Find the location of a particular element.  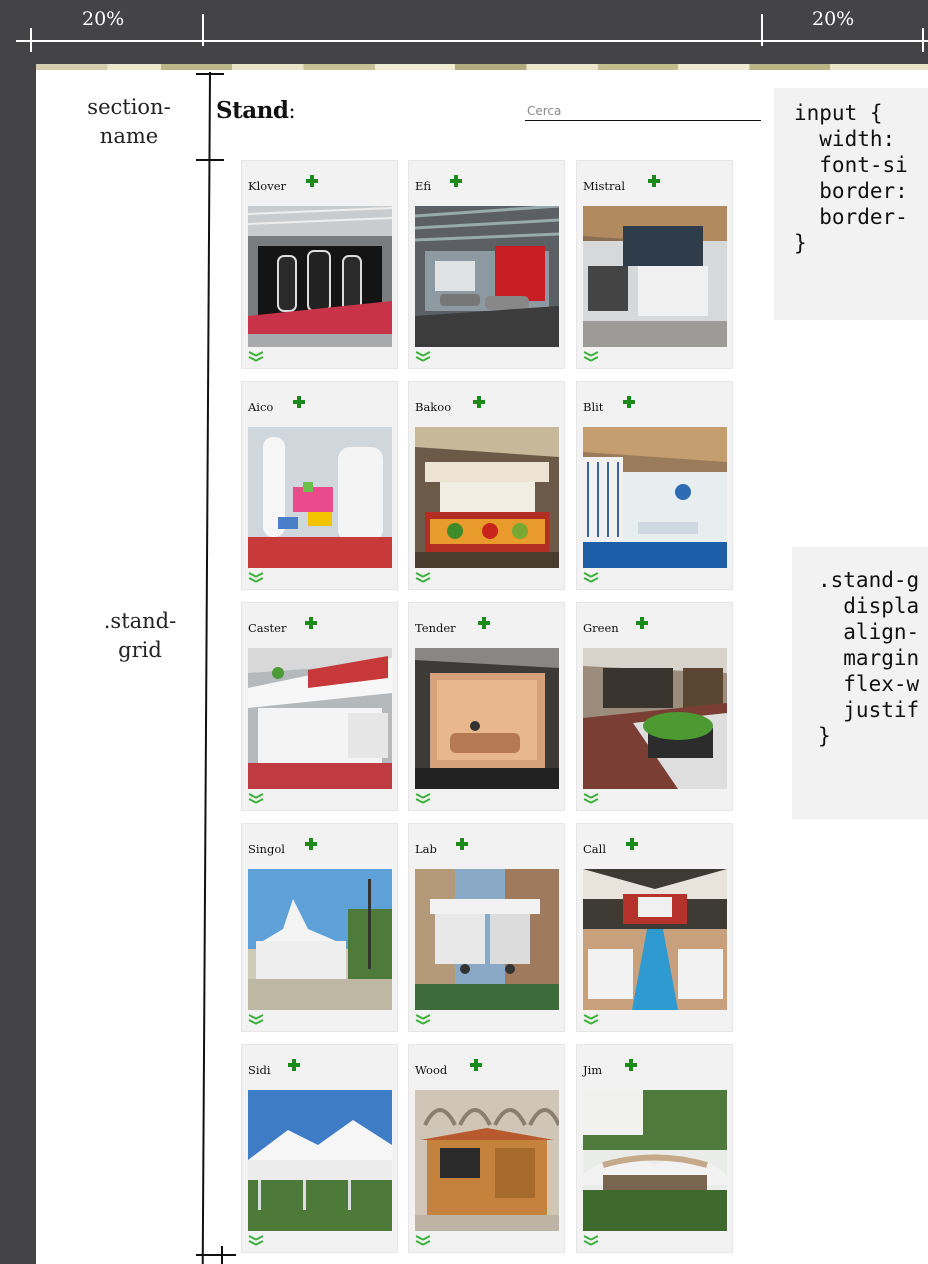

stand-card: Blit is located at coordinates (654, 485).